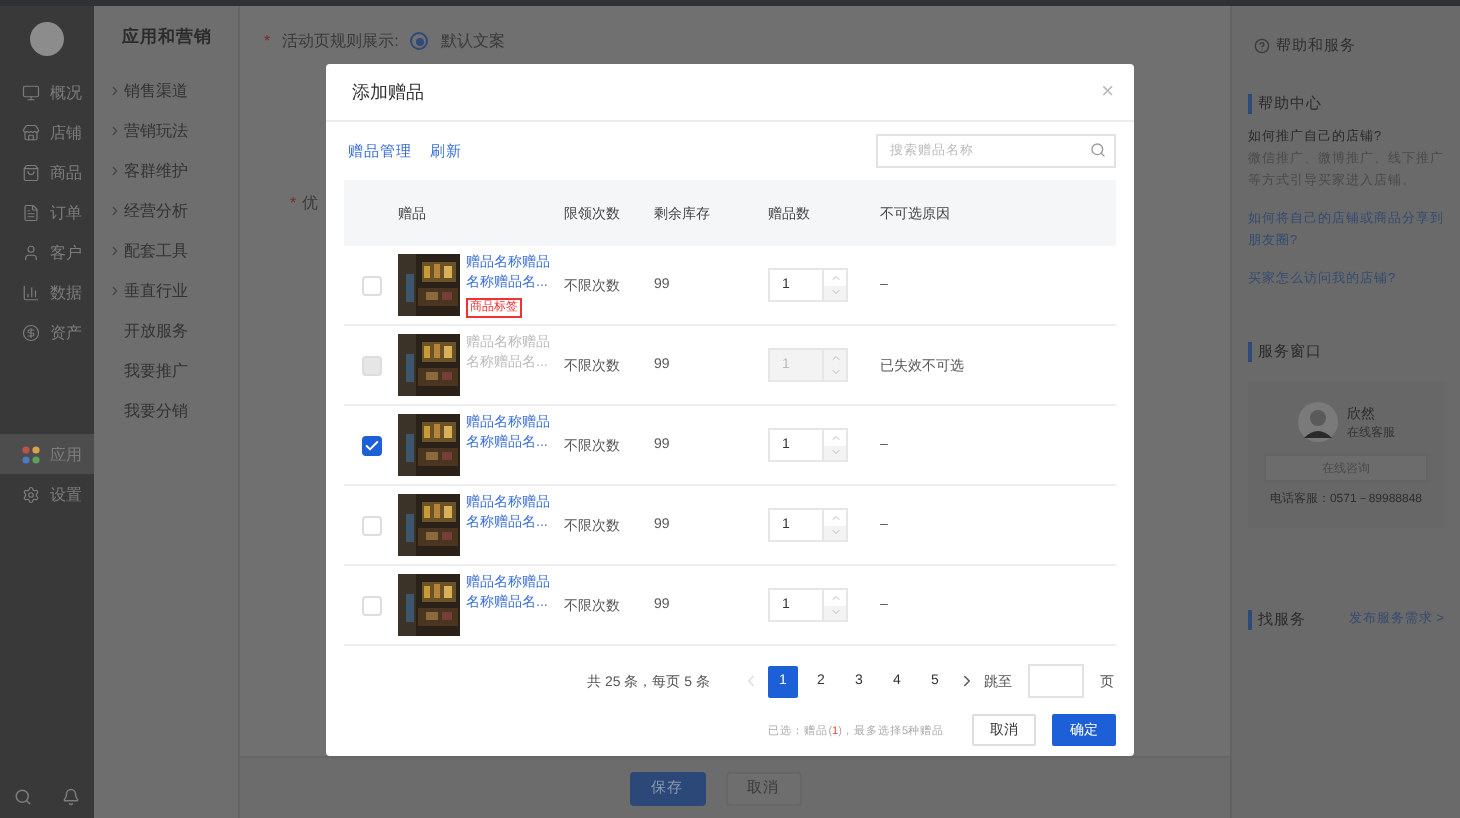  What do you see at coordinates (47, 252) in the screenshot?
I see `nav-item: 客户` at bounding box center [47, 252].